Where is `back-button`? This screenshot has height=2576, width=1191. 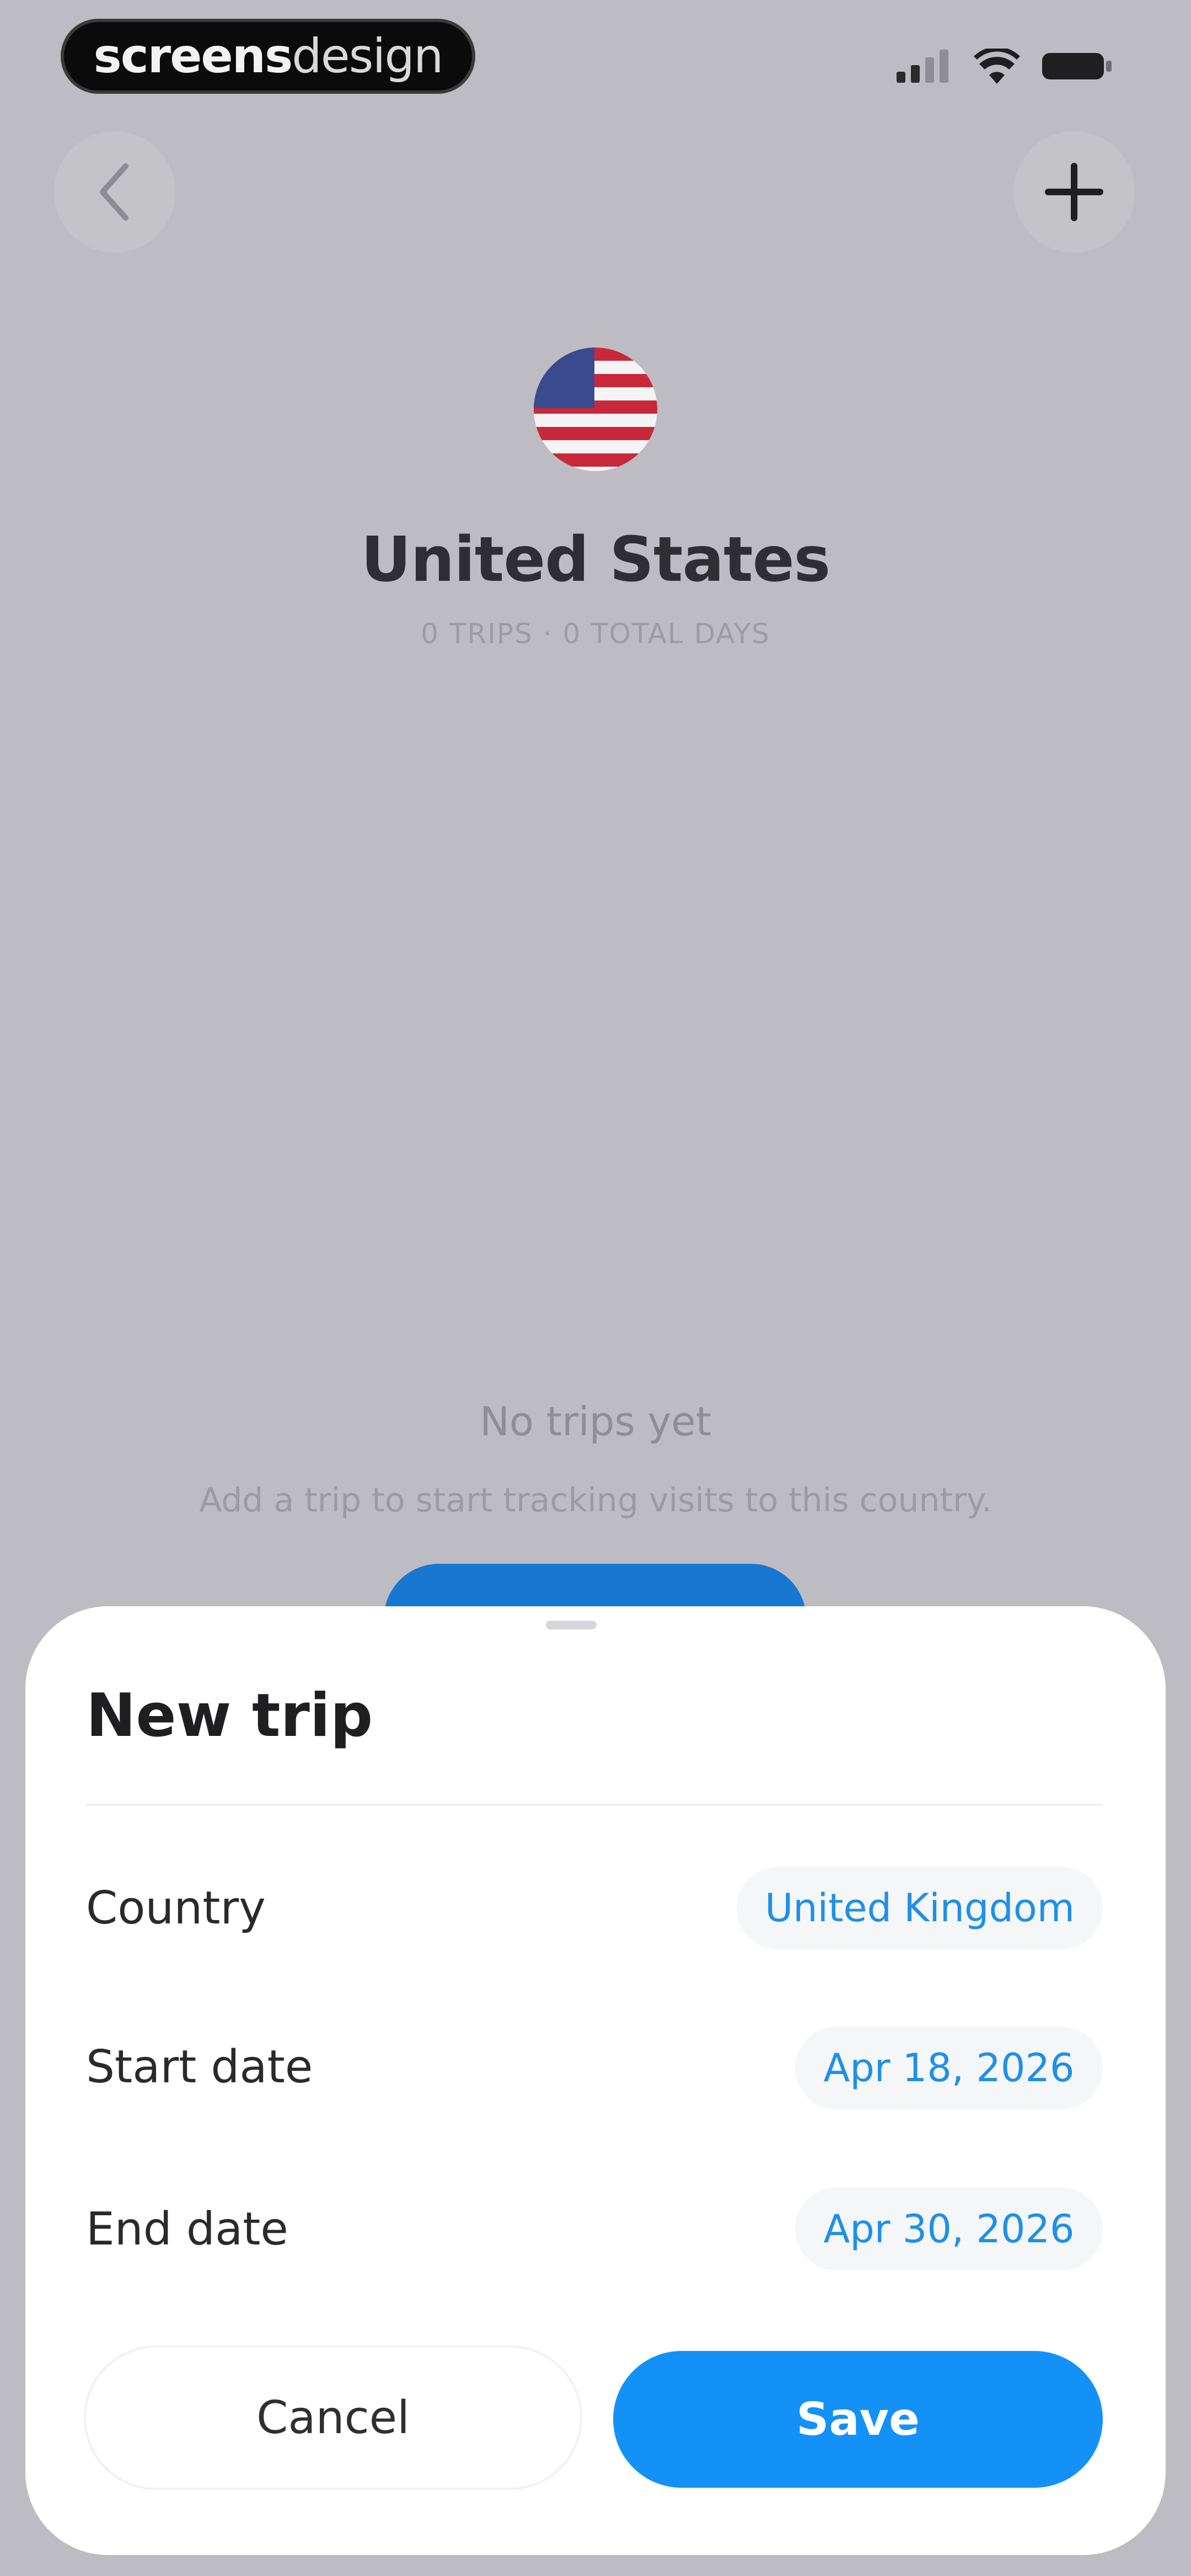 back-button is located at coordinates (114, 192).